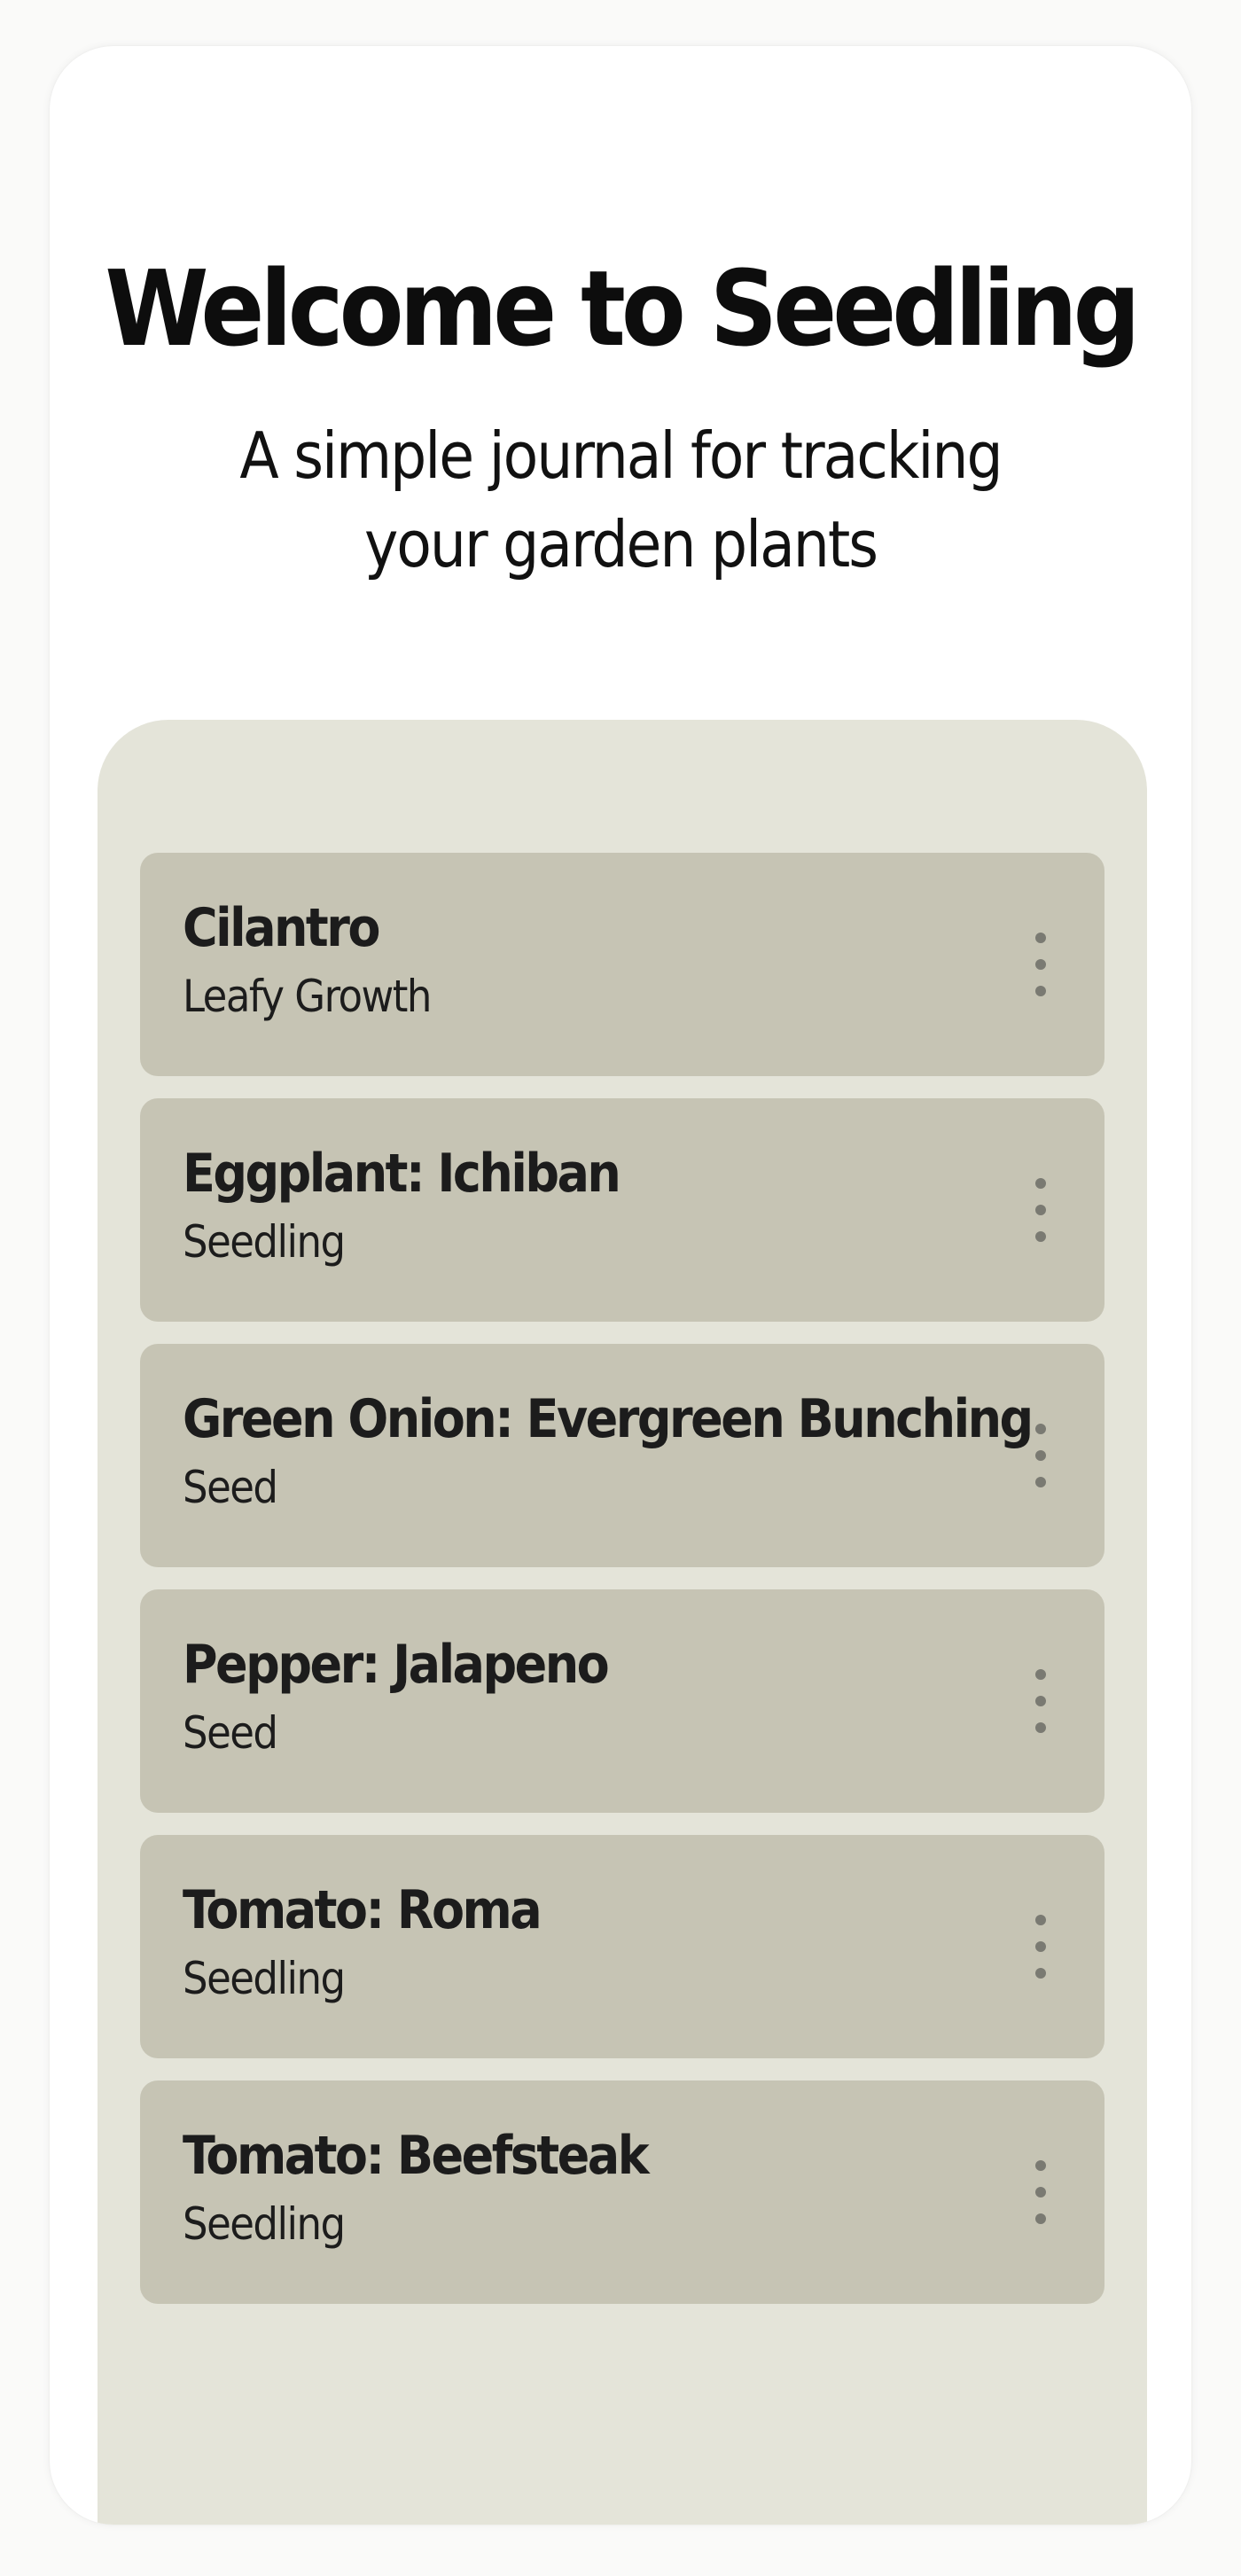  Describe the element at coordinates (308, 996) in the screenshot. I see `plant-stage: Leafy Growth` at that location.